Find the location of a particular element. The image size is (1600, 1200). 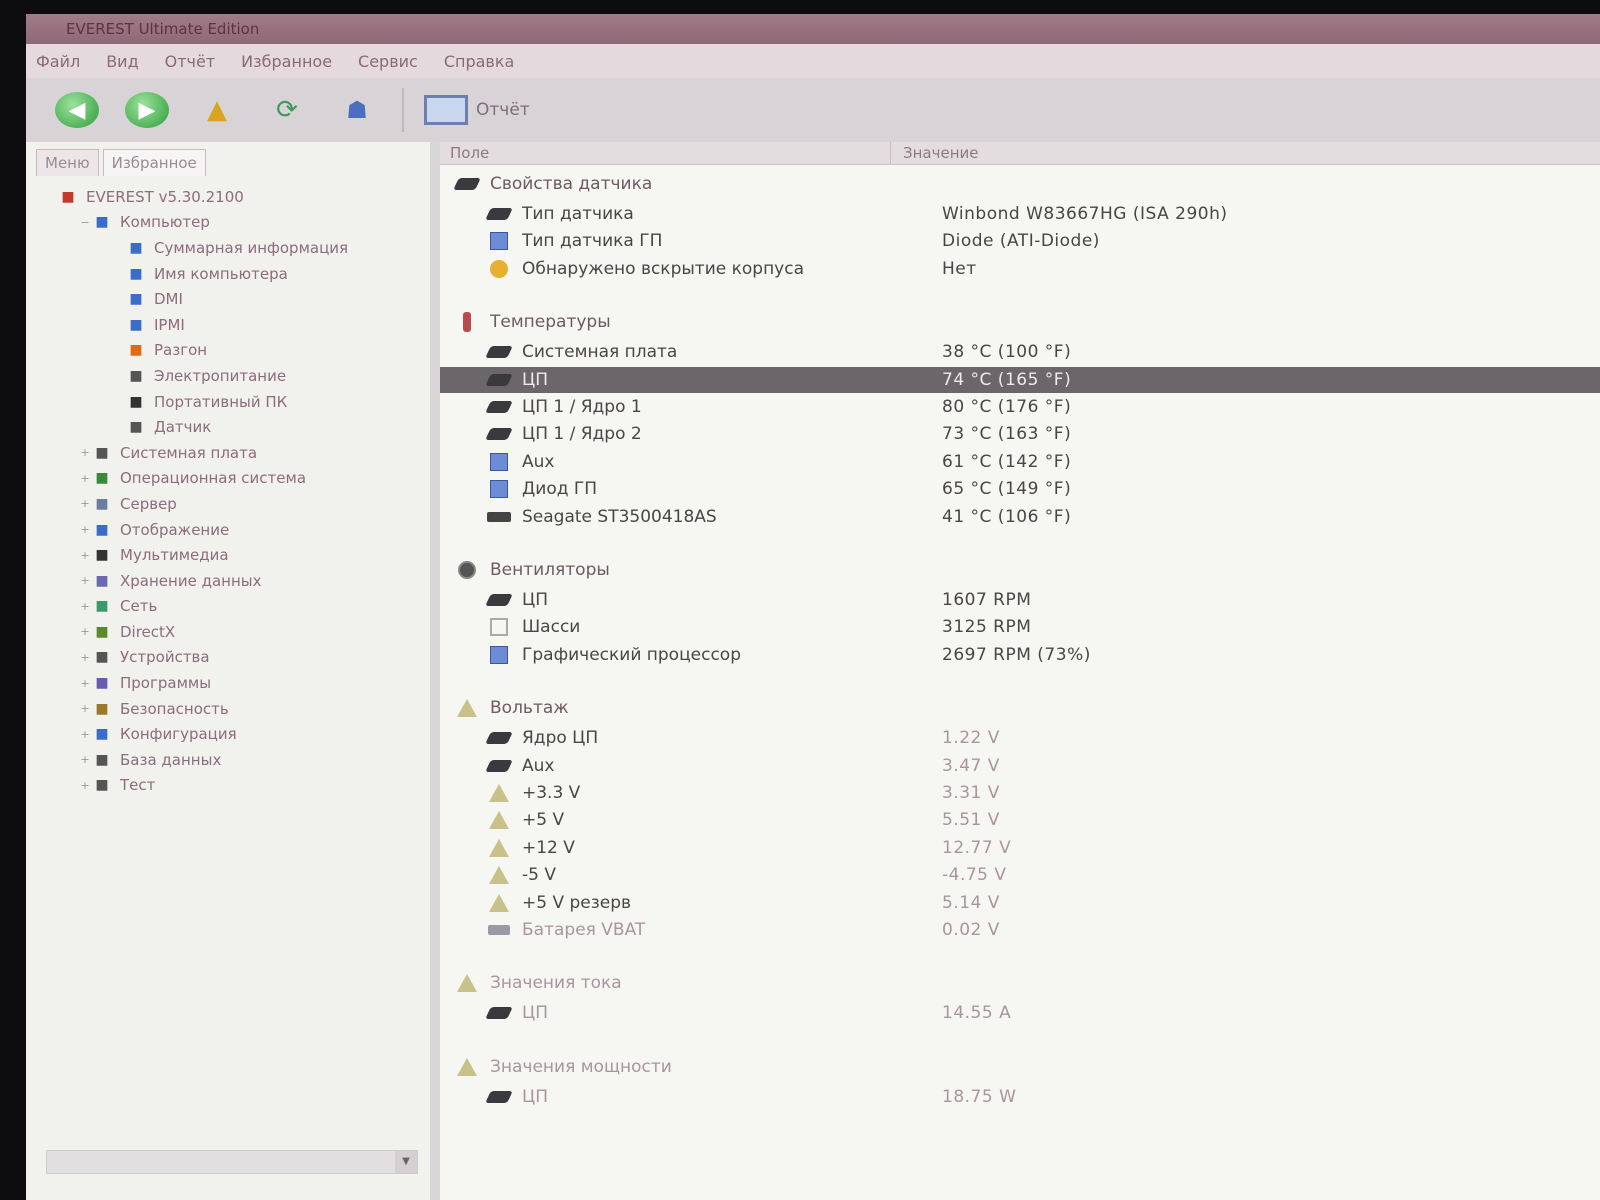

sensor-row: Обнаружено вскрытие корпуса Нет is located at coordinates (1020, 269).